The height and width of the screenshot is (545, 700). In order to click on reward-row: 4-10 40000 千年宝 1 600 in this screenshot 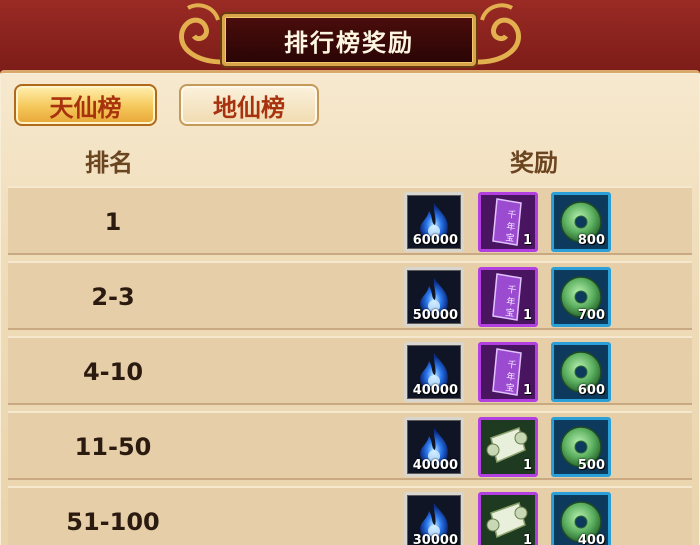, I will do `click(350, 370)`.